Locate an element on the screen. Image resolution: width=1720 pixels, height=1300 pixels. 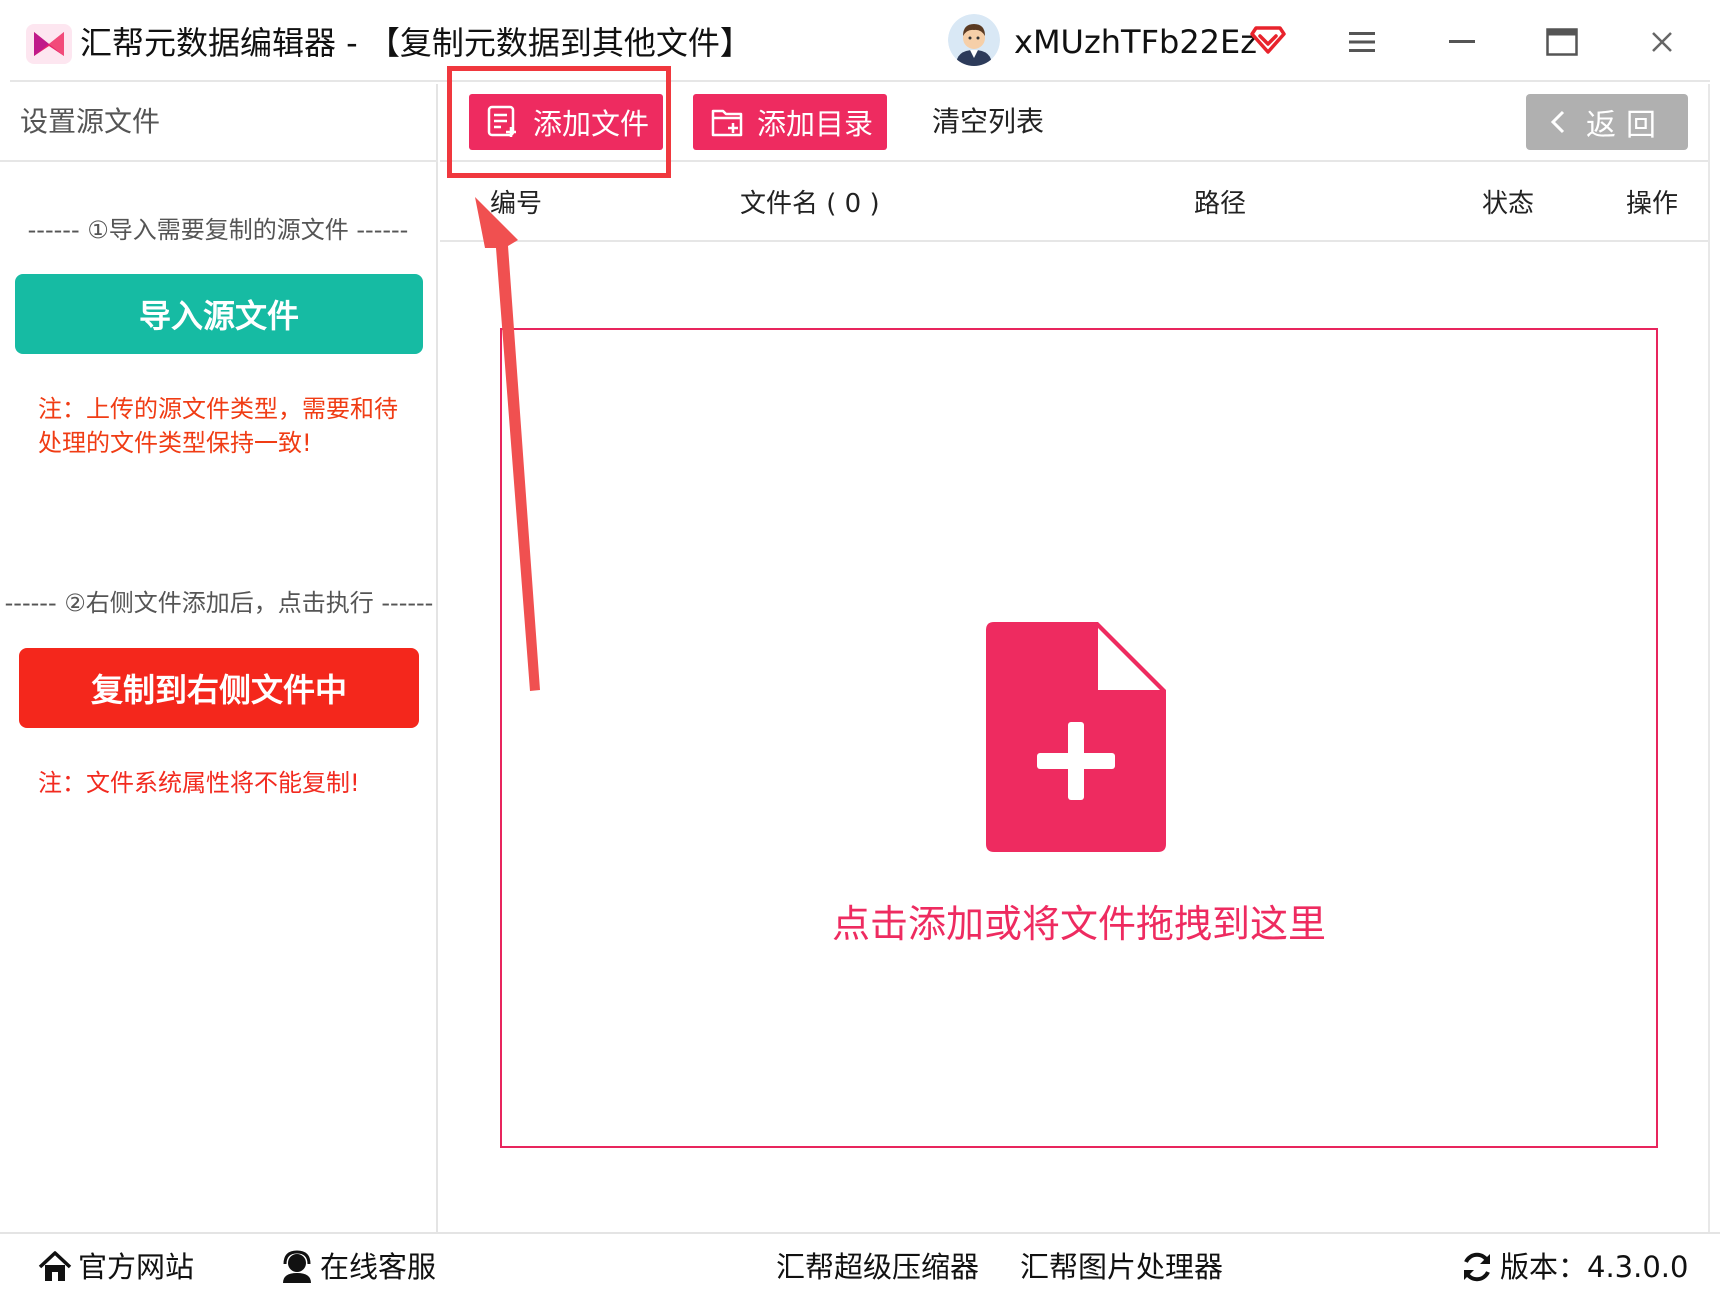
image-processor-app-link: 汇帮图片处理器 is located at coordinates (1121, 1267).